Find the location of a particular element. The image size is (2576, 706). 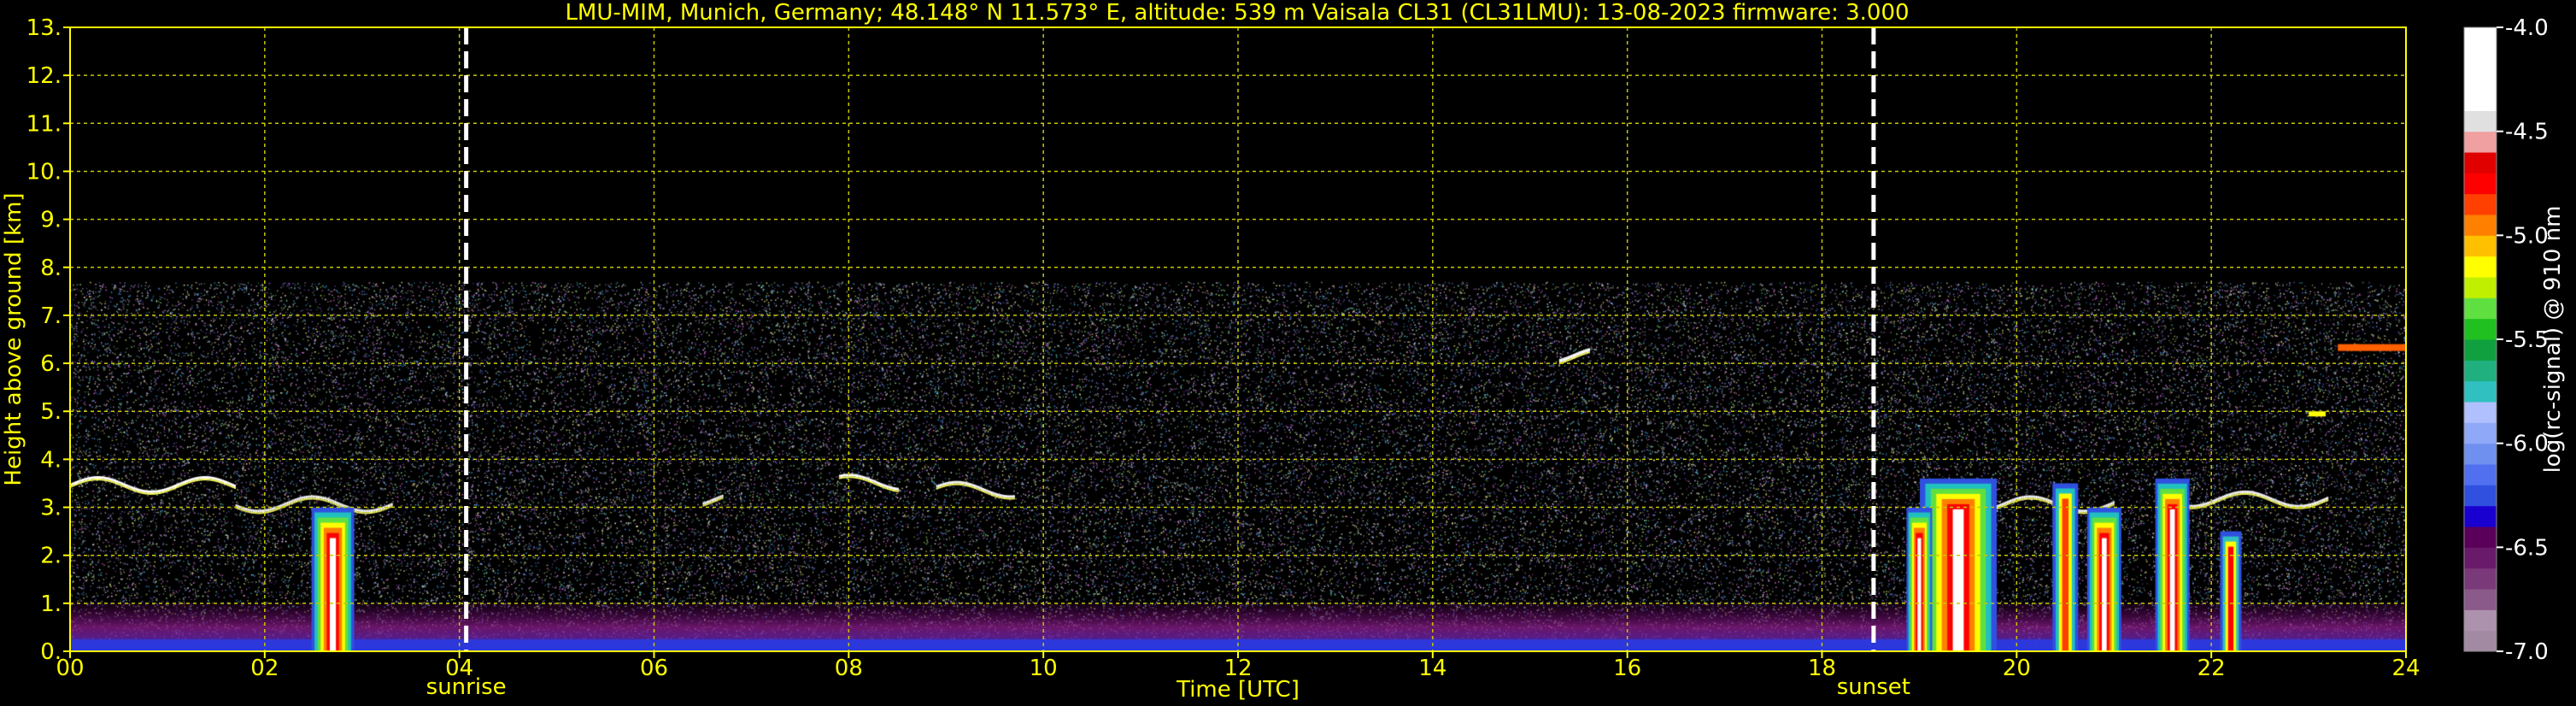

x-axis-label: Time [UTC] is located at coordinates (1238, 690).